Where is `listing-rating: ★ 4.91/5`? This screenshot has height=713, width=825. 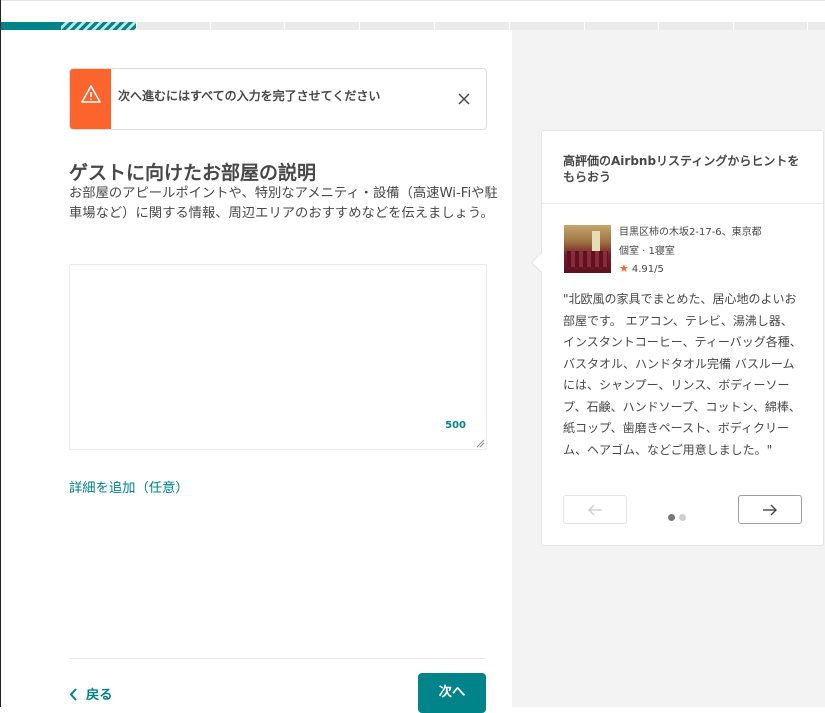
listing-rating: ★ 4.91/5 is located at coordinates (641, 268).